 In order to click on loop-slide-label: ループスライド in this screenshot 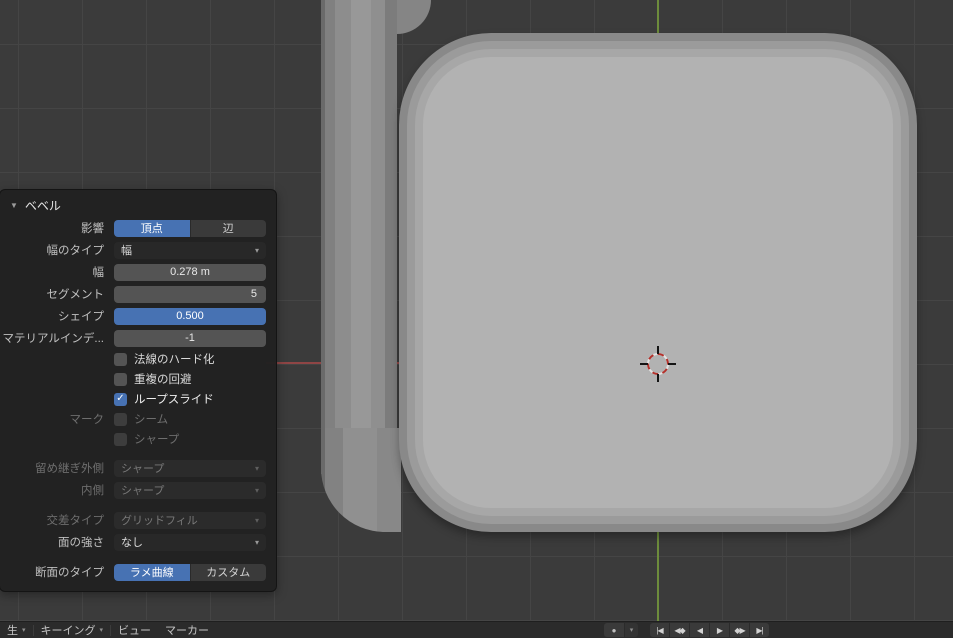, I will do `click(174, 400)`.